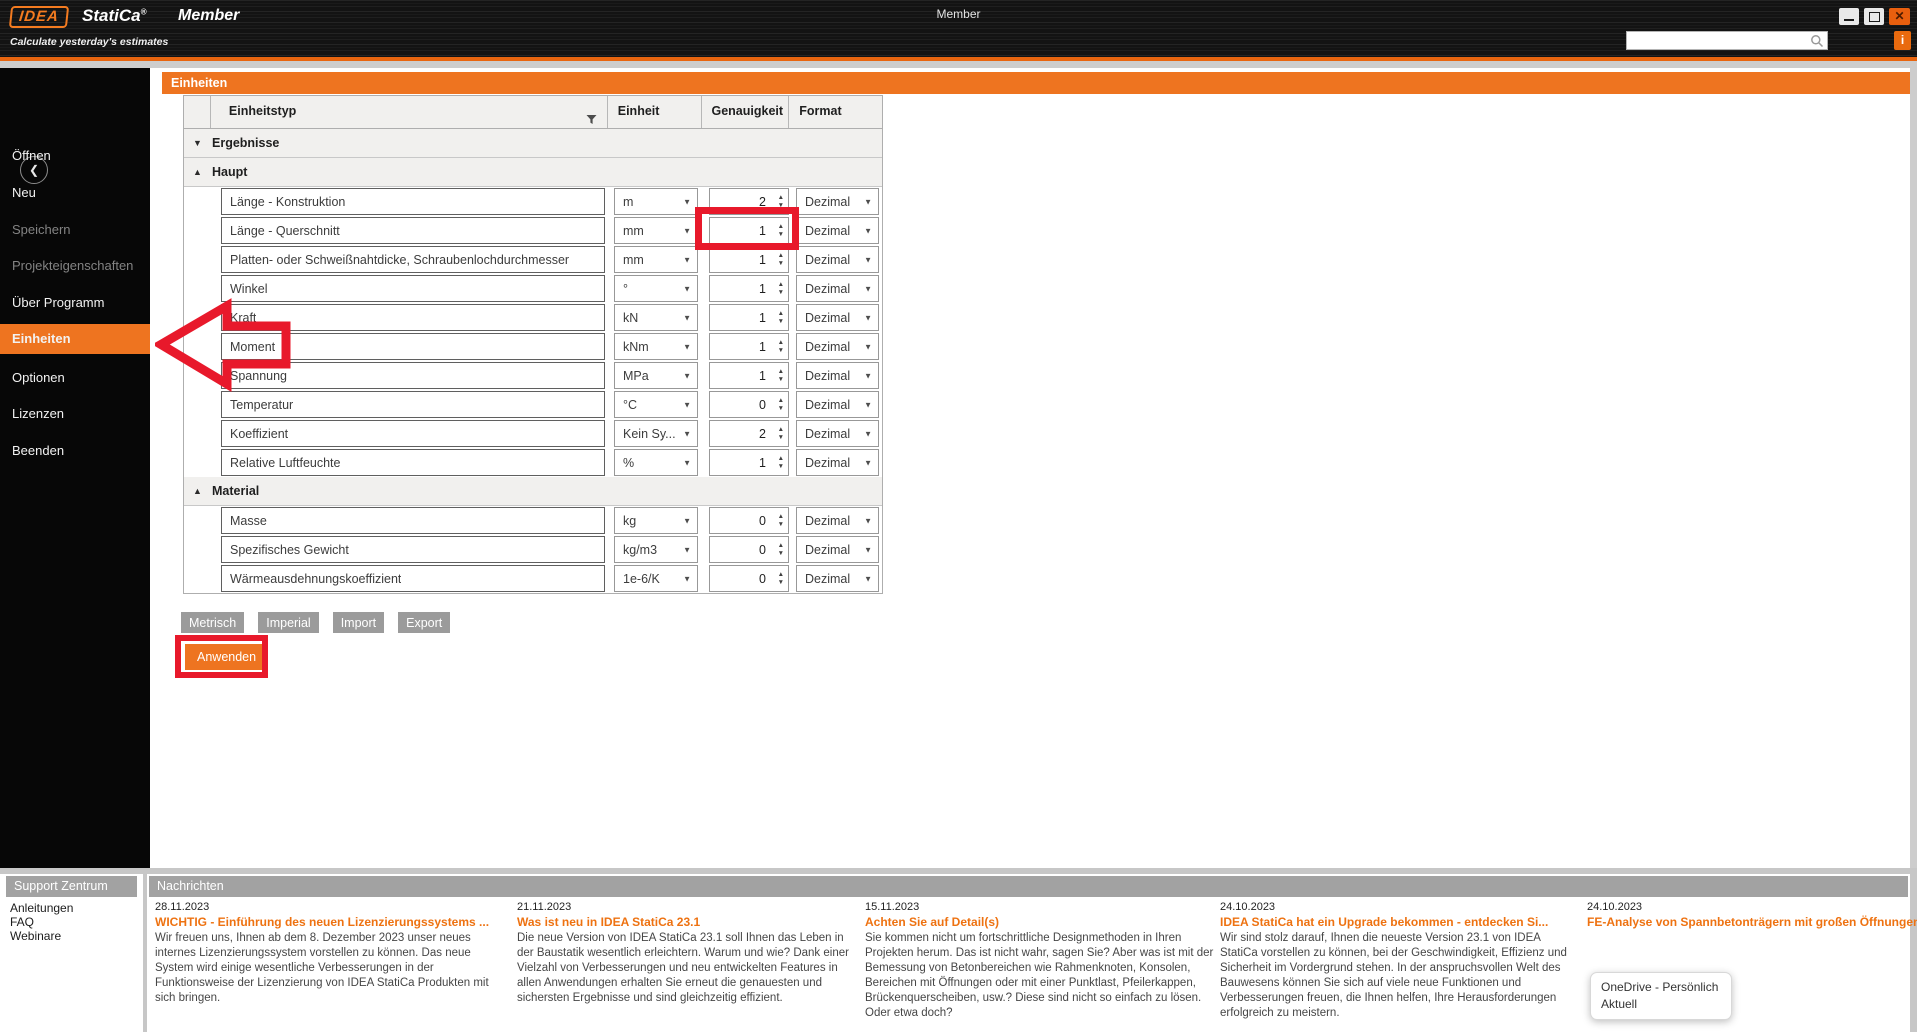 This screenshot has width=1917, height=1032. I want to click on maximize-button, so click(1874, 16).